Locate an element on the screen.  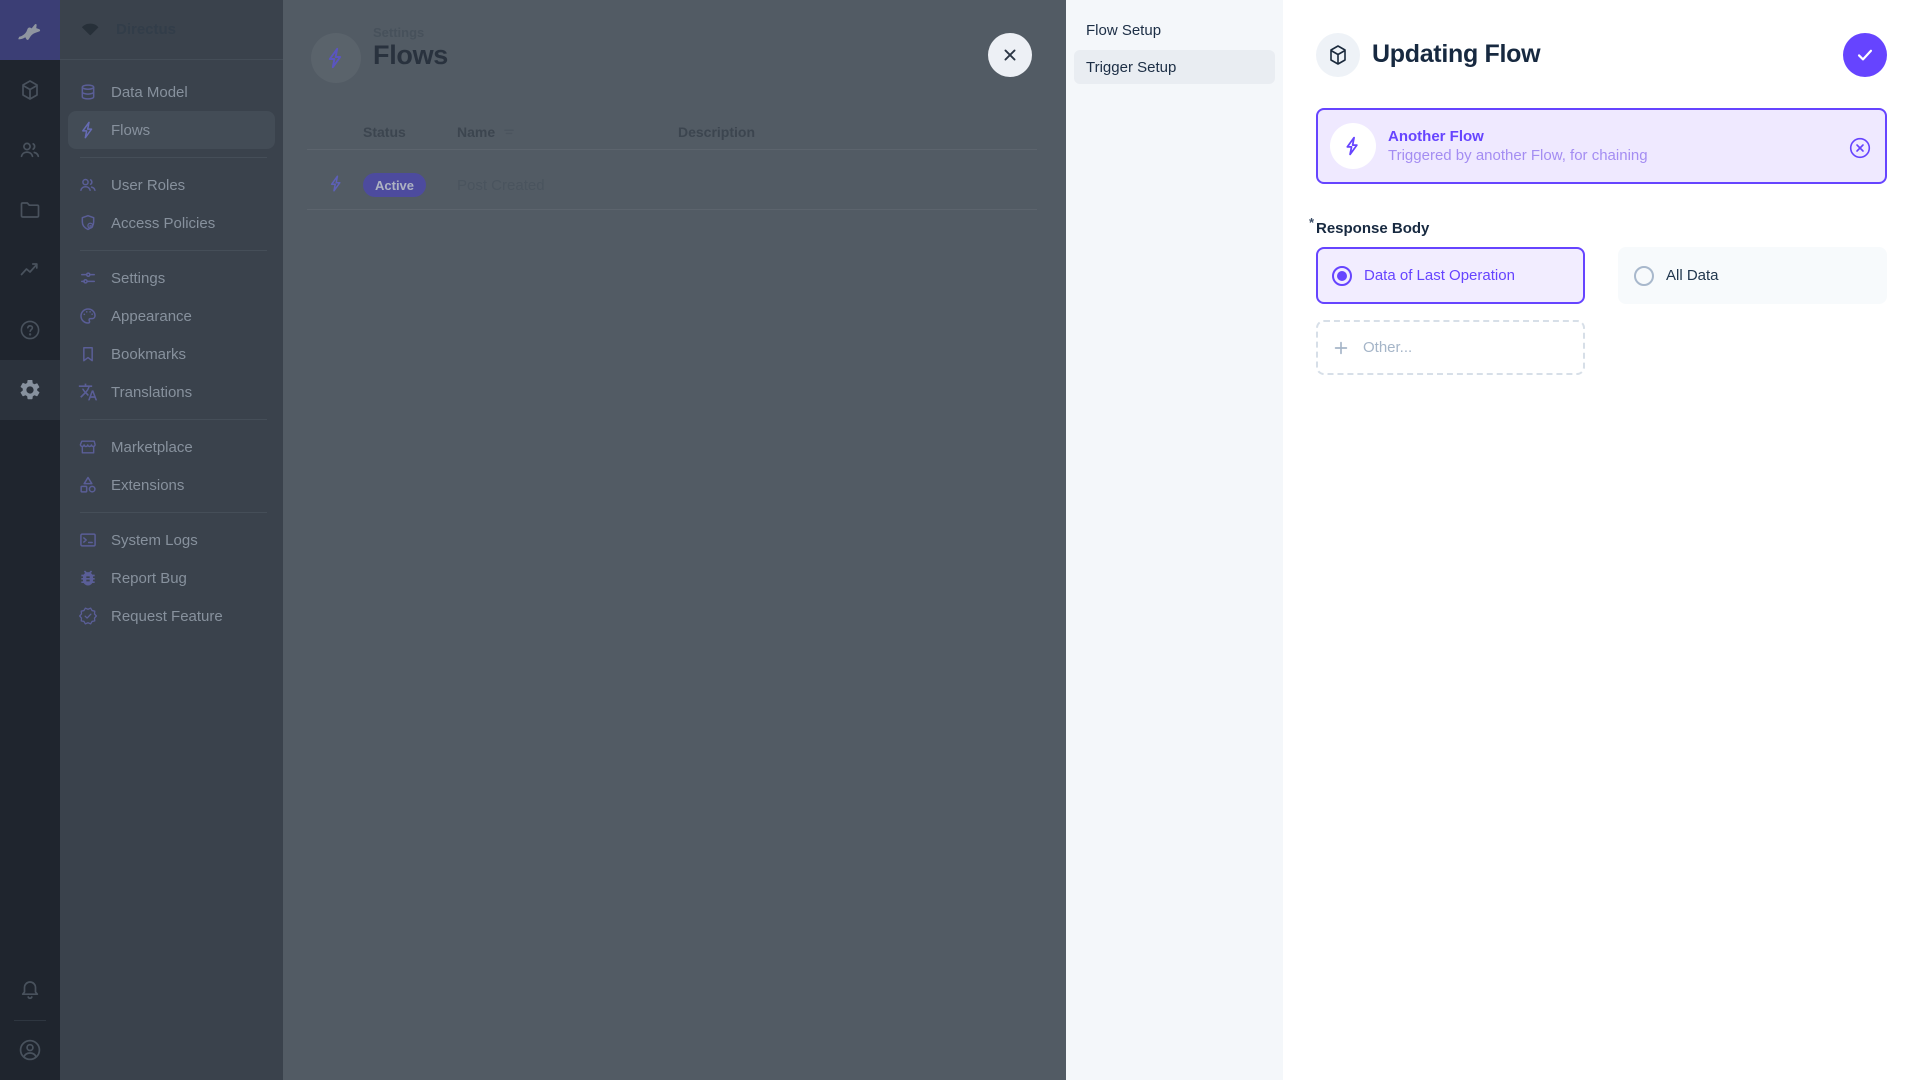
module-settings-button is located at coordinates (30, 390).